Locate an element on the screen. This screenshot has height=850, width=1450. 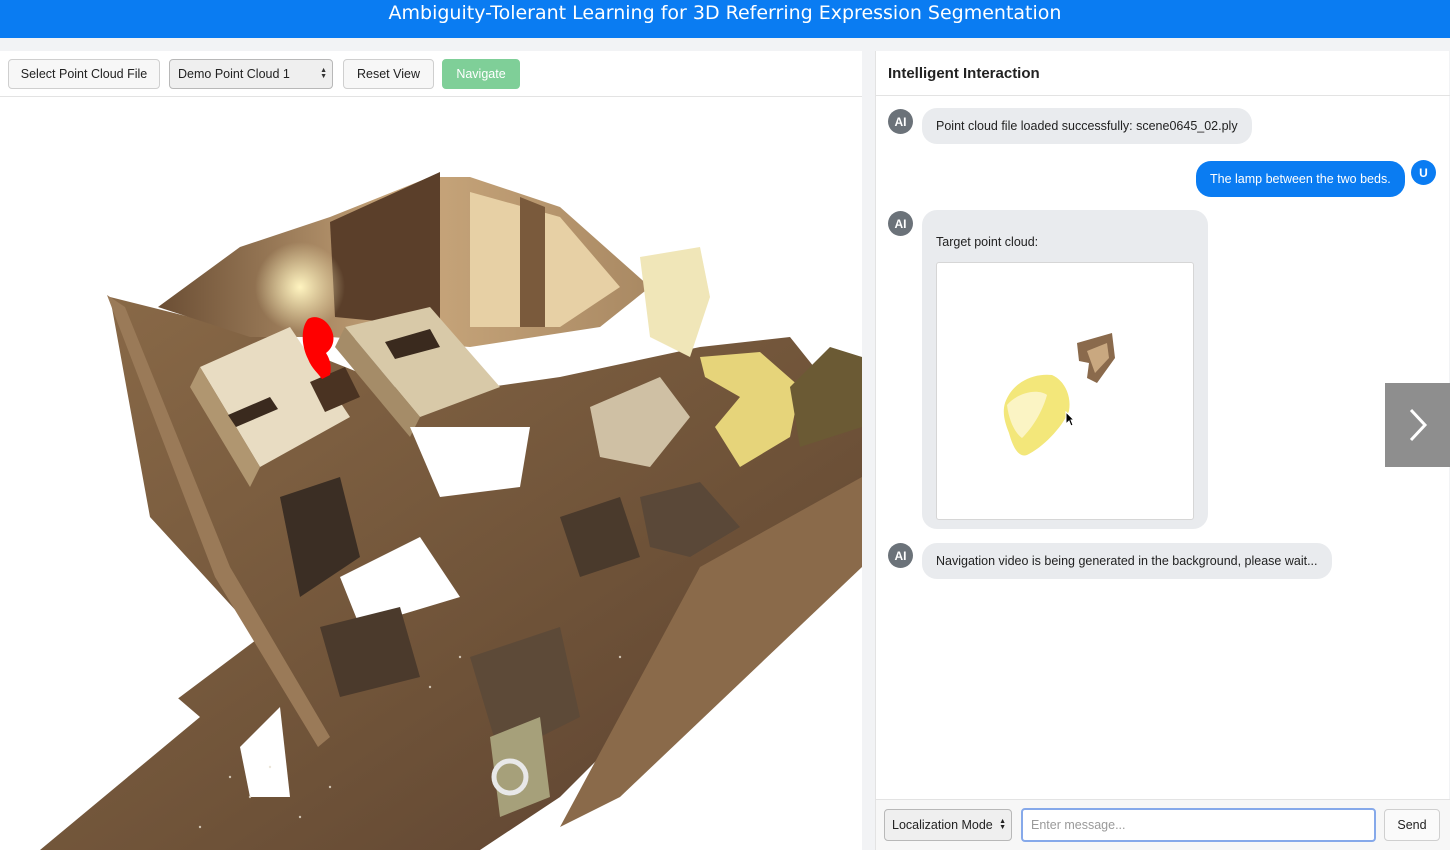
mode-select: Localization Mode ▲ ▼ is located at coordinates (948, 825).